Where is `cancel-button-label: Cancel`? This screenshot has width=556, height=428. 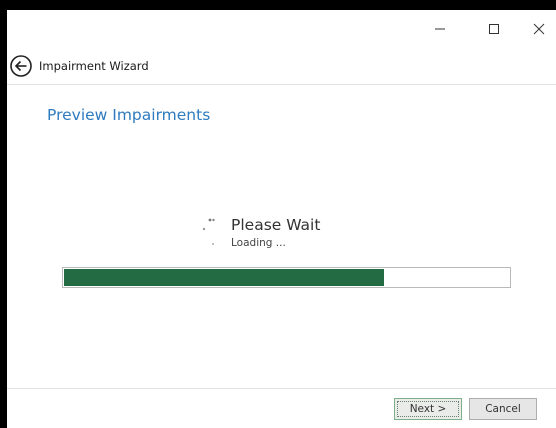 cancel-button-label: Cancel is located at coordinates (503, 409).